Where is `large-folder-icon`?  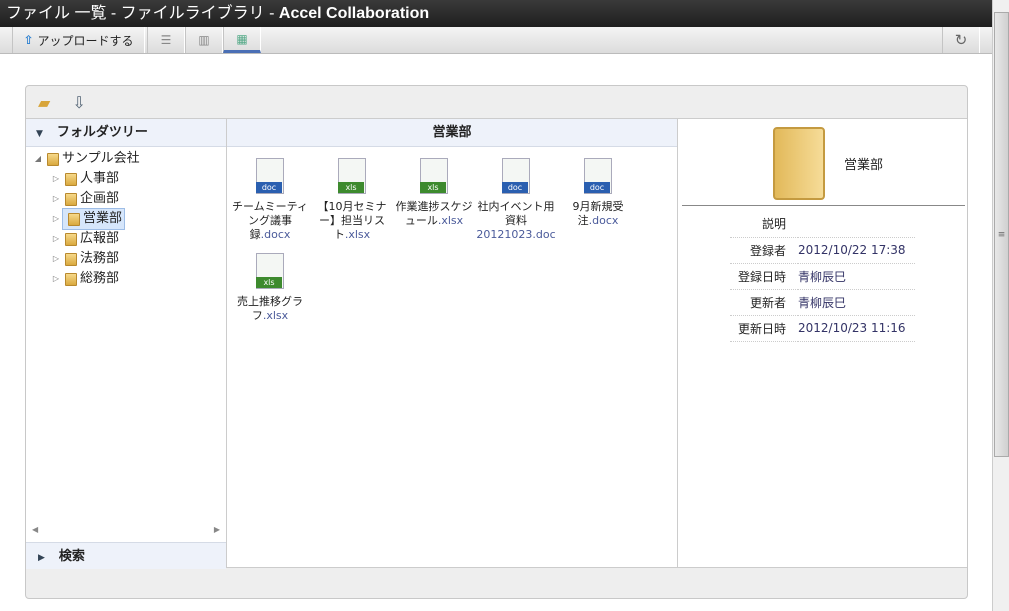
large-folder-icon is located at coordinates (799, 163).